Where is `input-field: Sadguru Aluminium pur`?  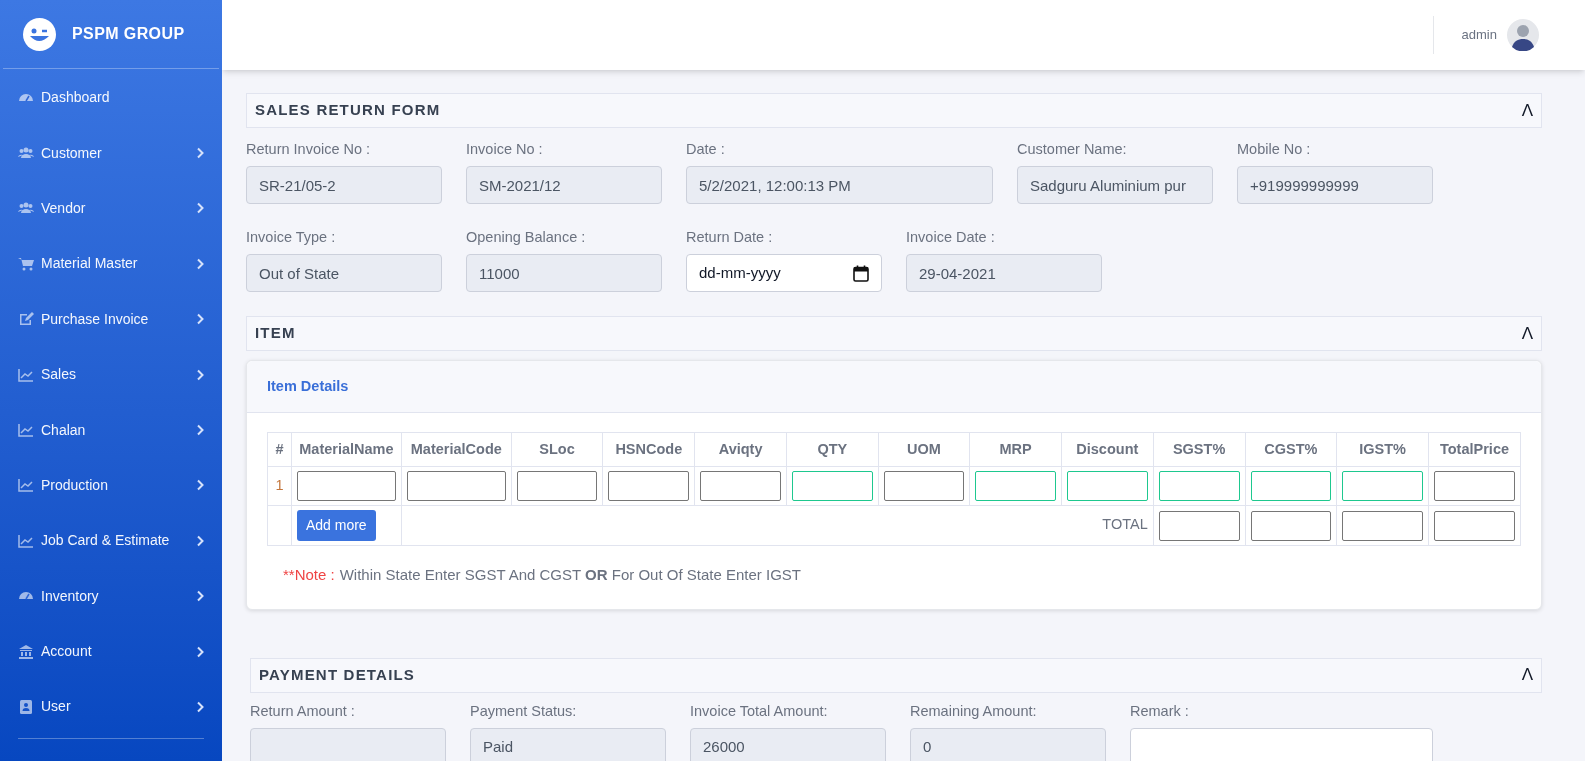 input-field: Sadguru Aluminium pur is located at coordinates (1115, 185).